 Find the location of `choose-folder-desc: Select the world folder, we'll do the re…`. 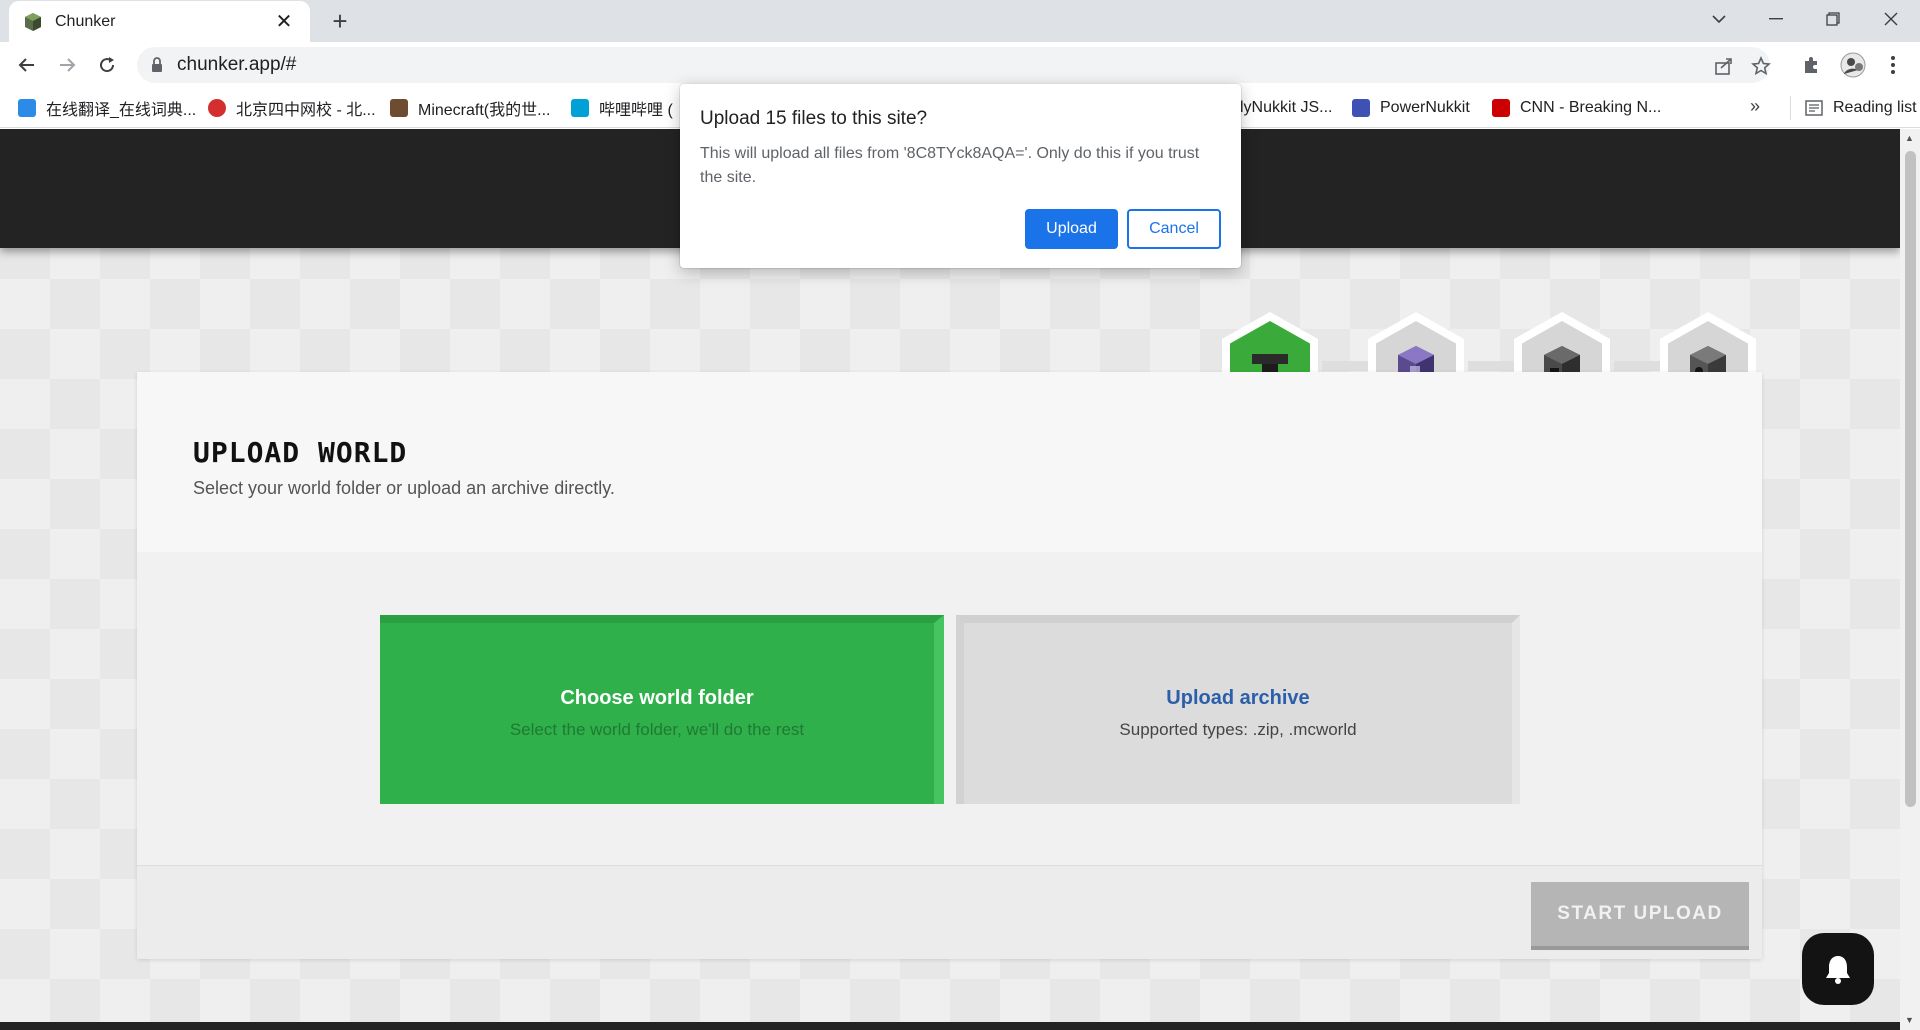

choose-folder-desc: Select the world folder, we'll do the re… is located at coordinates (657, 729).